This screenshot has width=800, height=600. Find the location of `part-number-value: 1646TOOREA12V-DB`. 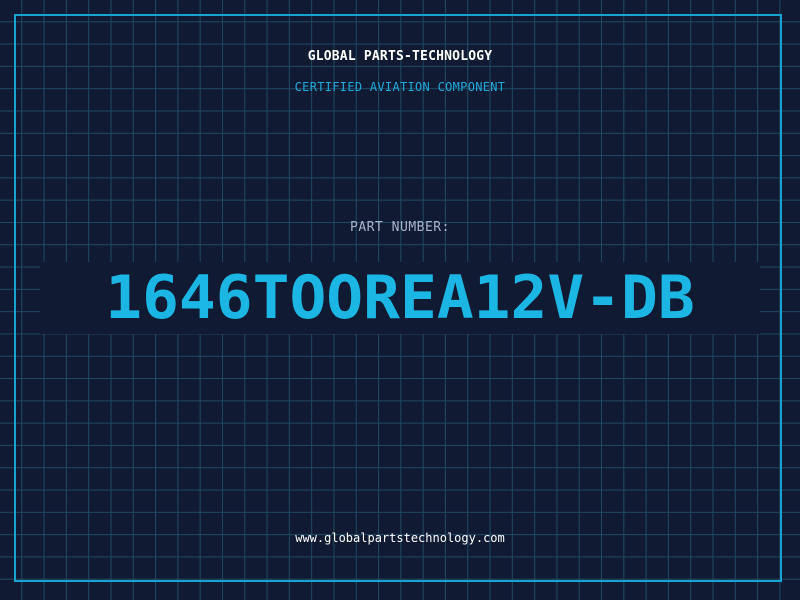

part-number-value: 1646TOOREA12V-DB is located at coordinates (400, 298).